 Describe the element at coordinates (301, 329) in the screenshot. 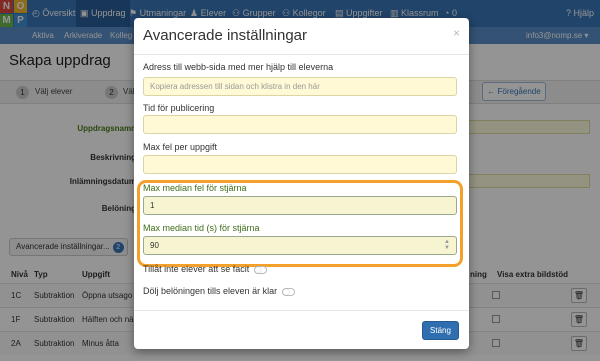

I see `modal-footer: Stäng` at that location.